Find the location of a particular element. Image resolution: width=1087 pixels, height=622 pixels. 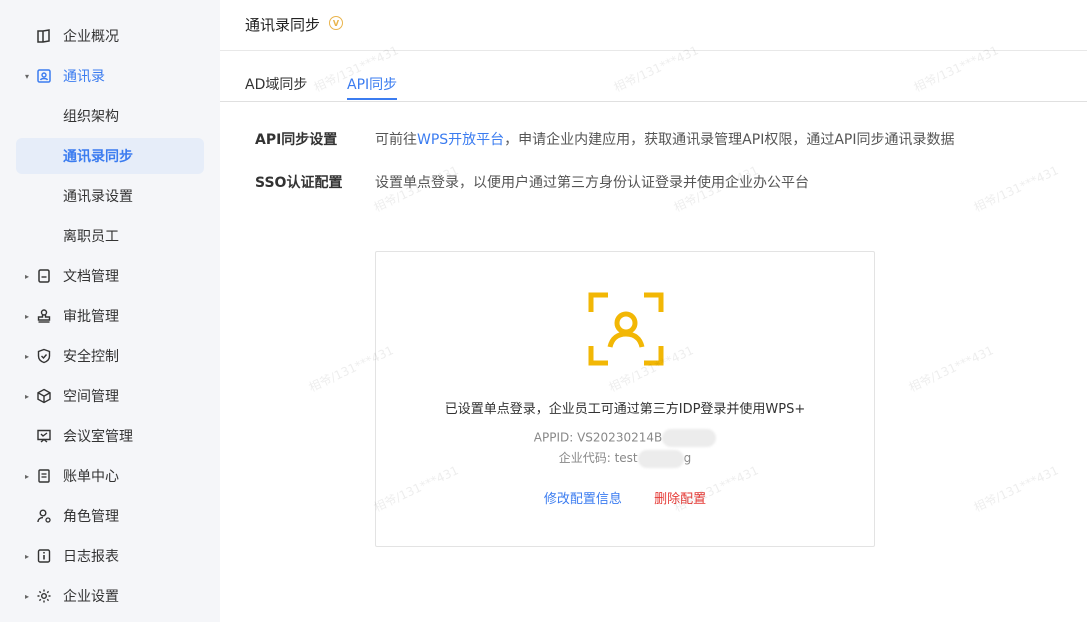

cube-icon is located at coordinates (44, 396).